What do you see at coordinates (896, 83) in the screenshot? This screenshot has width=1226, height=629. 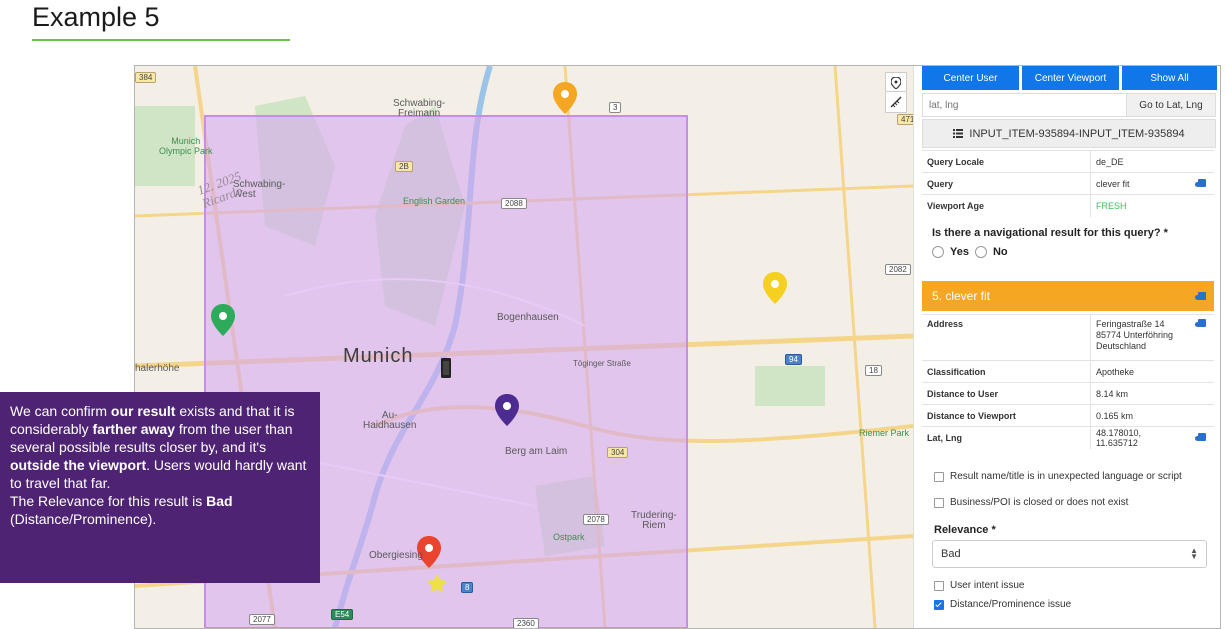 I see `location-pin-icon` at bounding box center [896, 83].